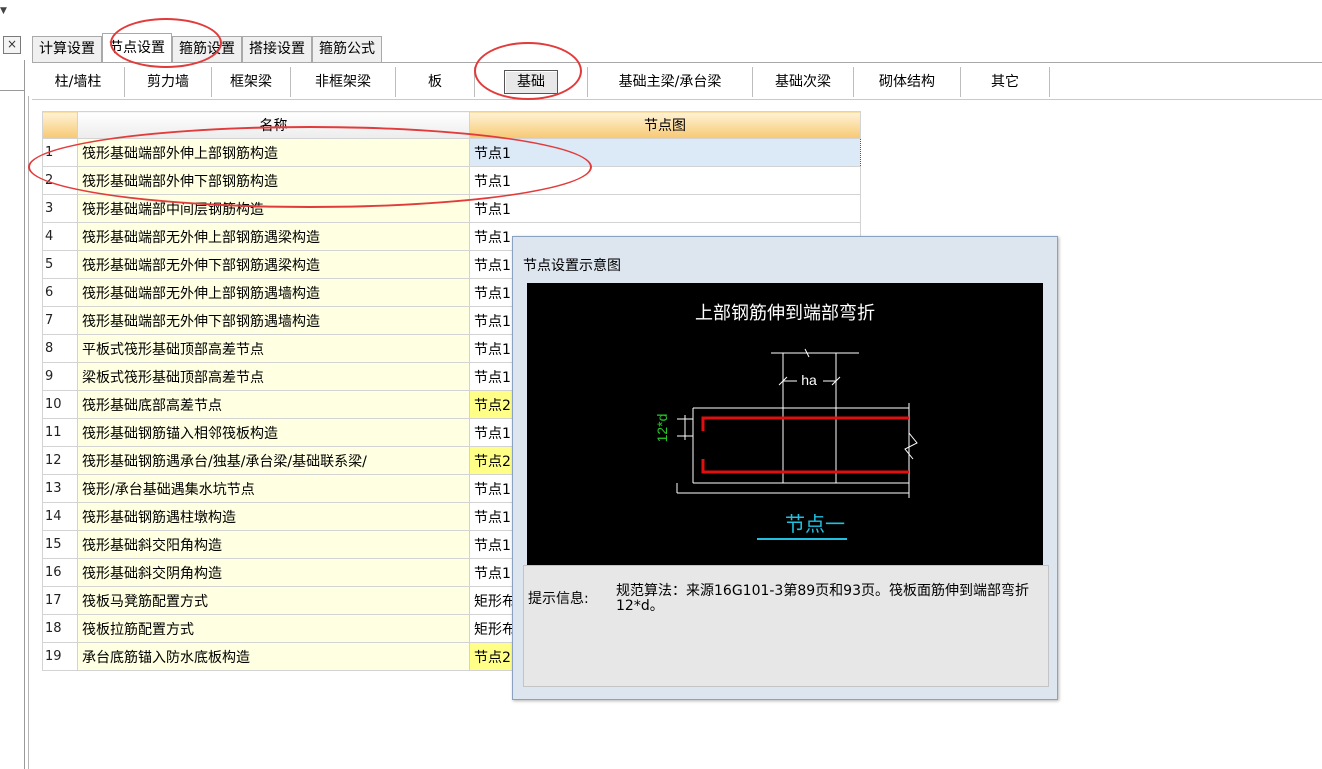  Describe the element at coordinates (60, 152) in the screenshot. I see `row-index: 1` at that location.